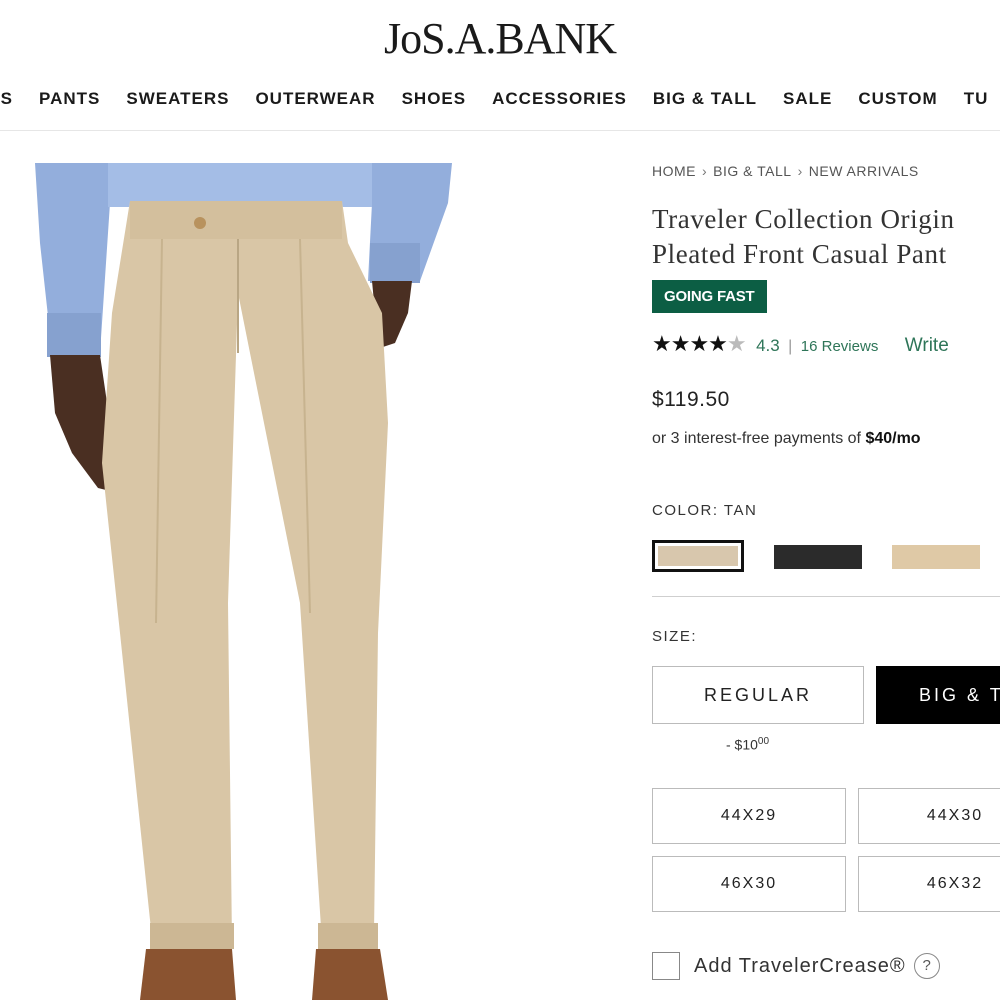  I want to click on breadcrumb-big-tall: BIG & TALL, so click(752, 171).